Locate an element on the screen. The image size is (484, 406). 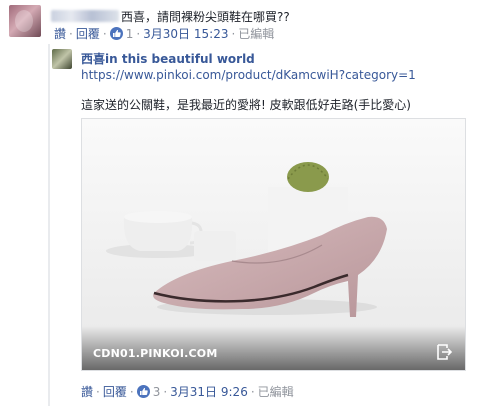
like-count: 1 is located at coordinates (130, 34).